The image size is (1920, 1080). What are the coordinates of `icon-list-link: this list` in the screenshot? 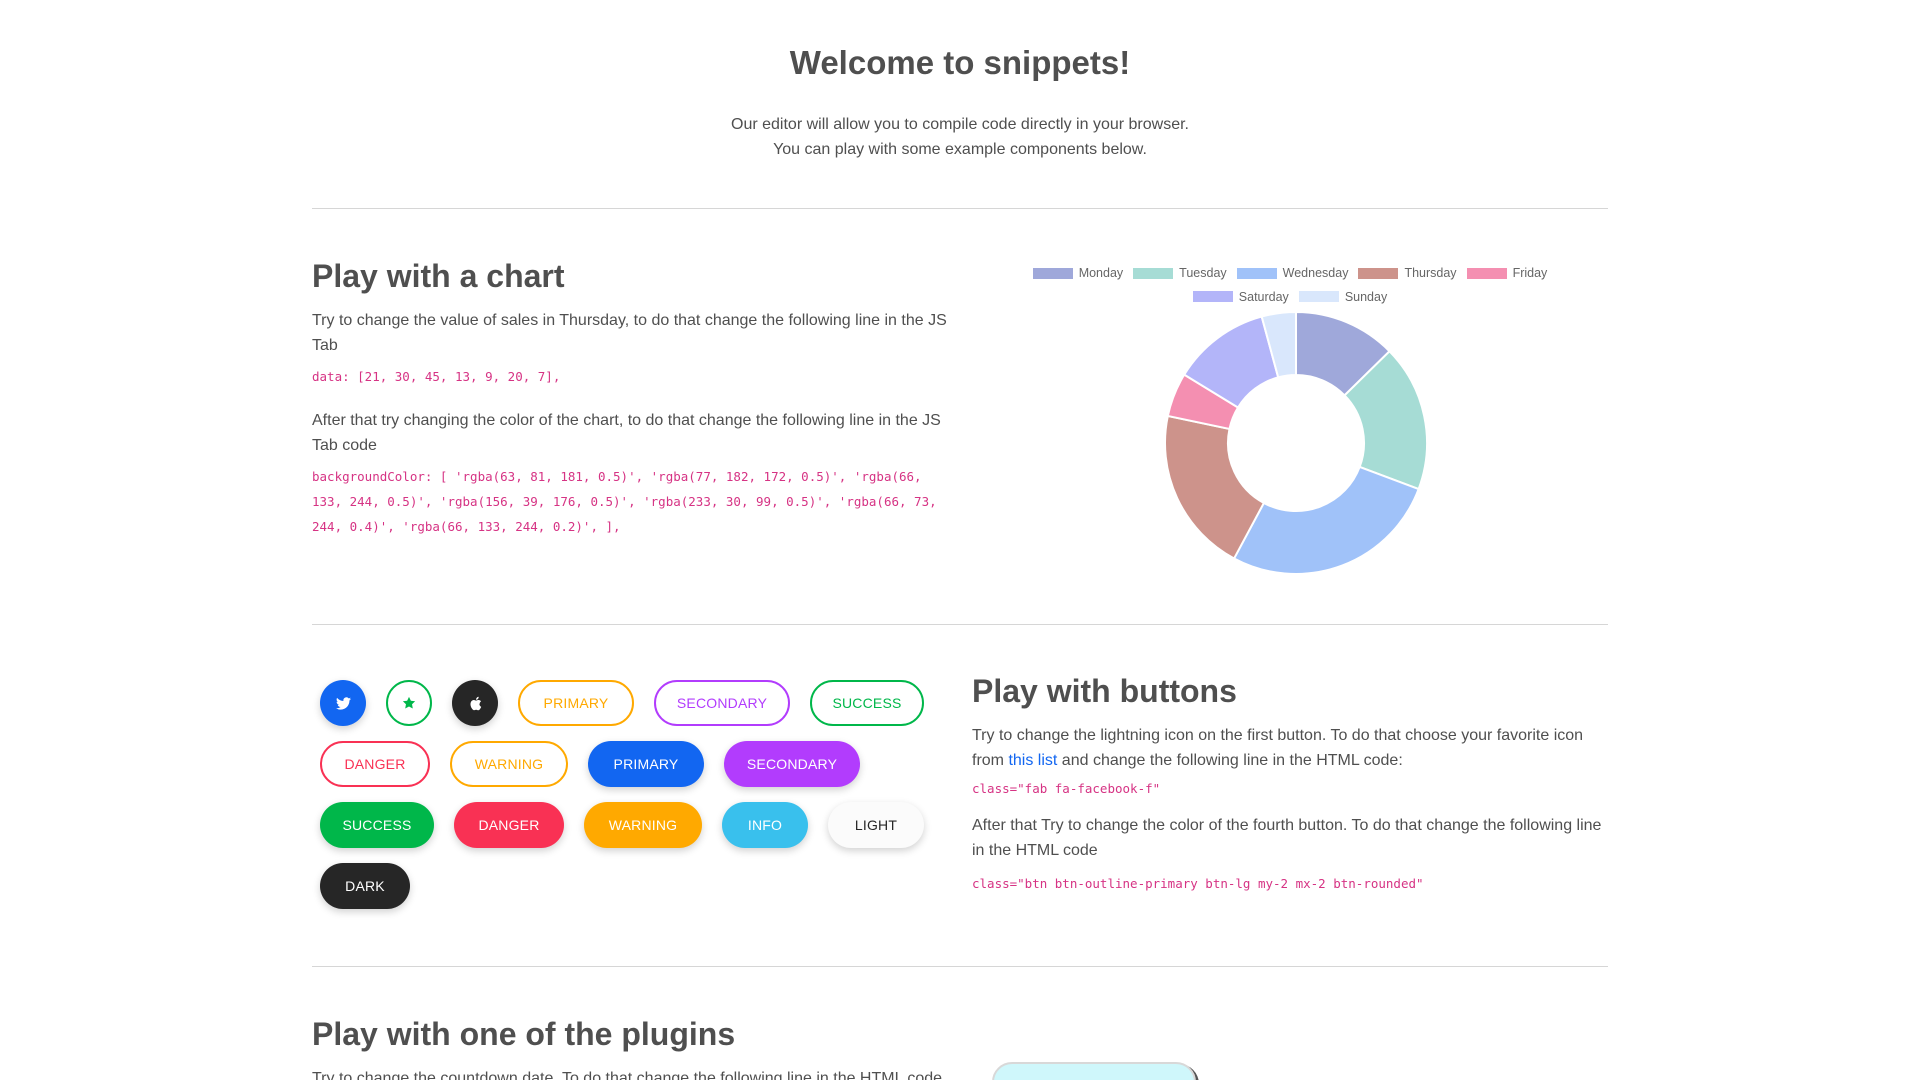 It's located at (1032, 760).